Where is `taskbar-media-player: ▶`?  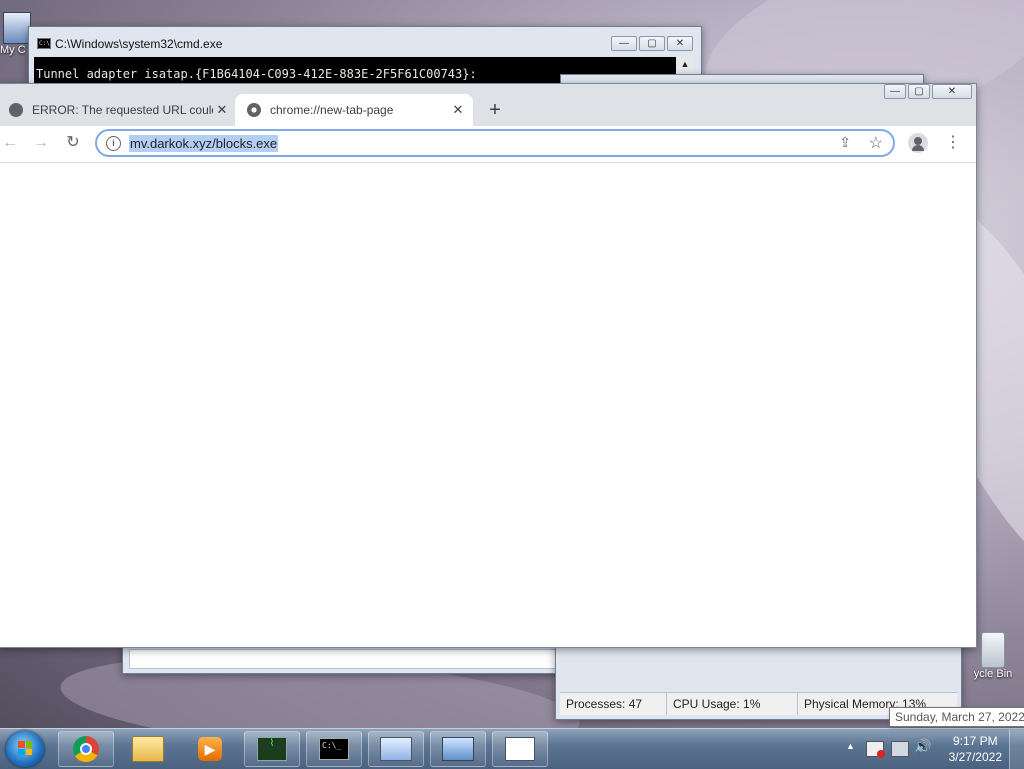
taskbar-media-player: ▶ is located at coordinates (210, 749).